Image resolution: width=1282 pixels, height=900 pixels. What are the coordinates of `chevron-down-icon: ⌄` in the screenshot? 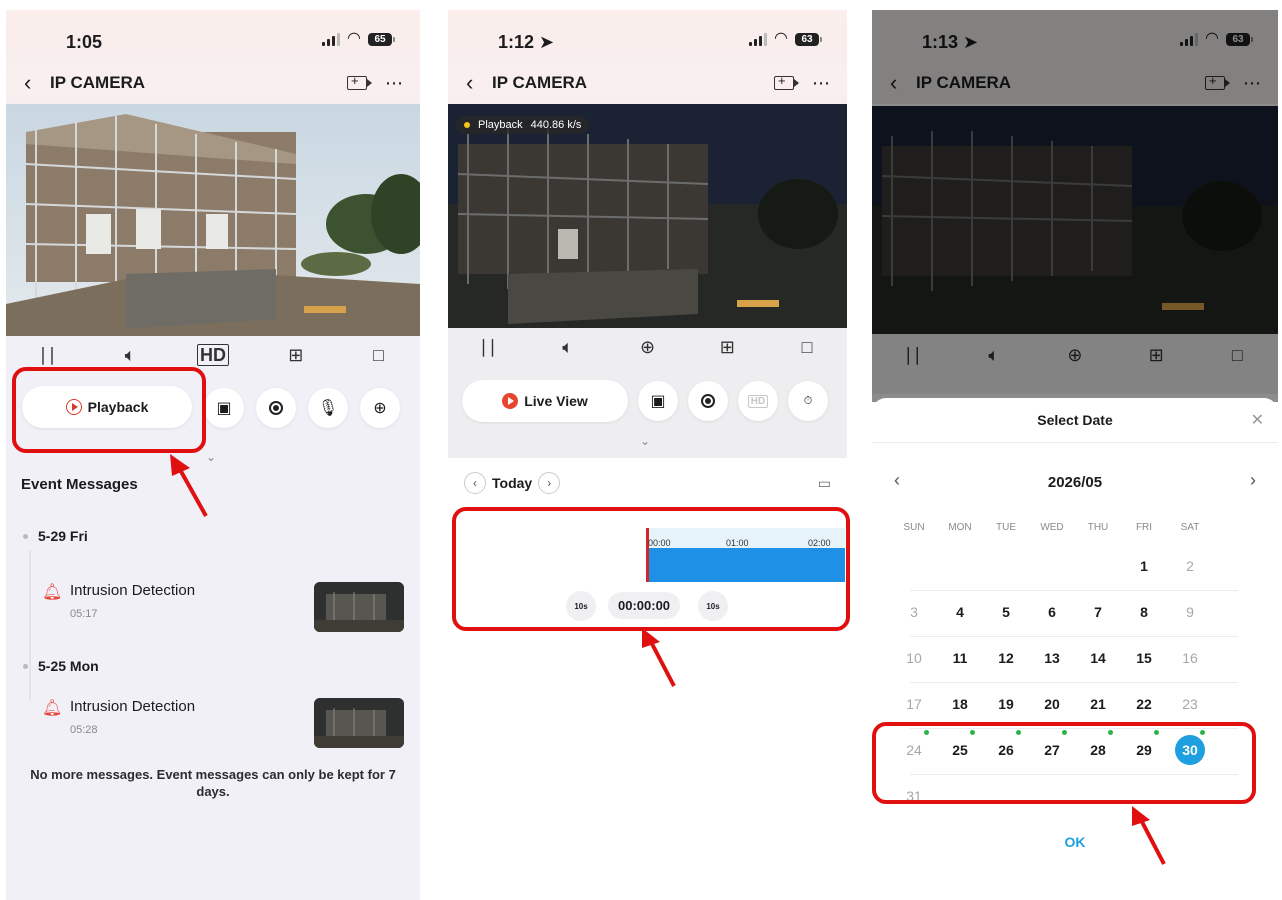 It's located at (645, 441).